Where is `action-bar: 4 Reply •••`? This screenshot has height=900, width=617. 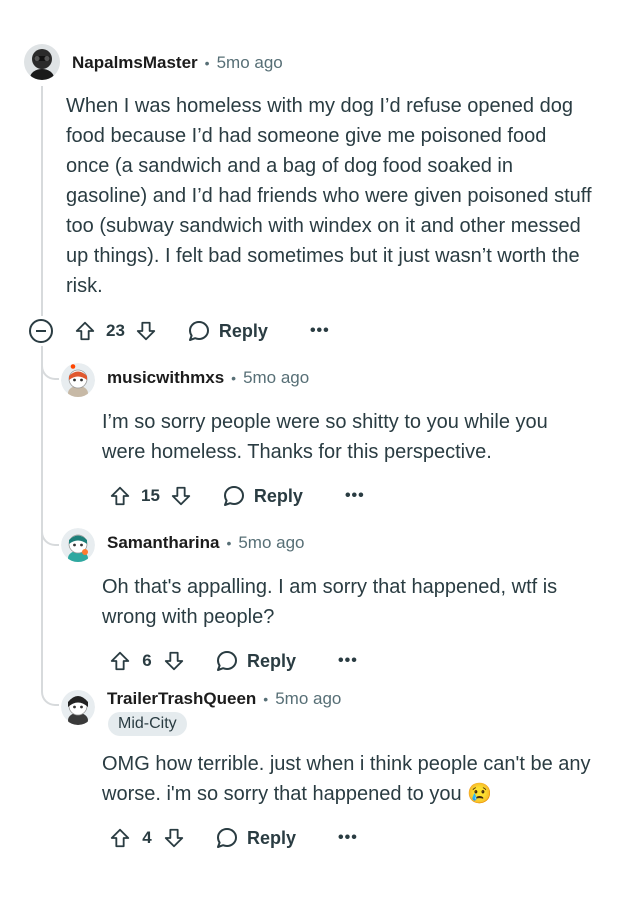 action-bar: 4 Reply ••• is located at coordinates (231, 838).